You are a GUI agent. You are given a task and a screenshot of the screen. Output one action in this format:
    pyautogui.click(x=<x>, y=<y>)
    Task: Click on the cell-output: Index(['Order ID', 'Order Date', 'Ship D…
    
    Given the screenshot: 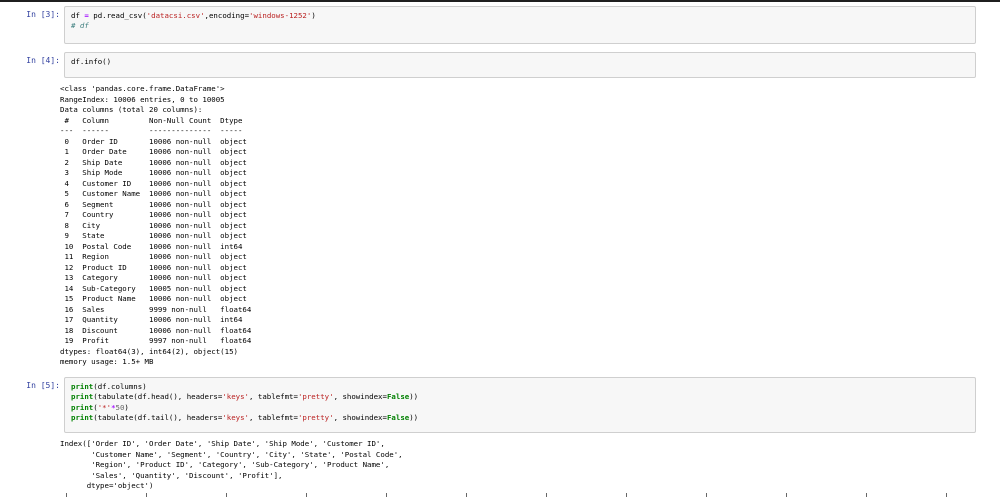 What is the action you would take?
    pyautogui.click(x=520, y=465)
    